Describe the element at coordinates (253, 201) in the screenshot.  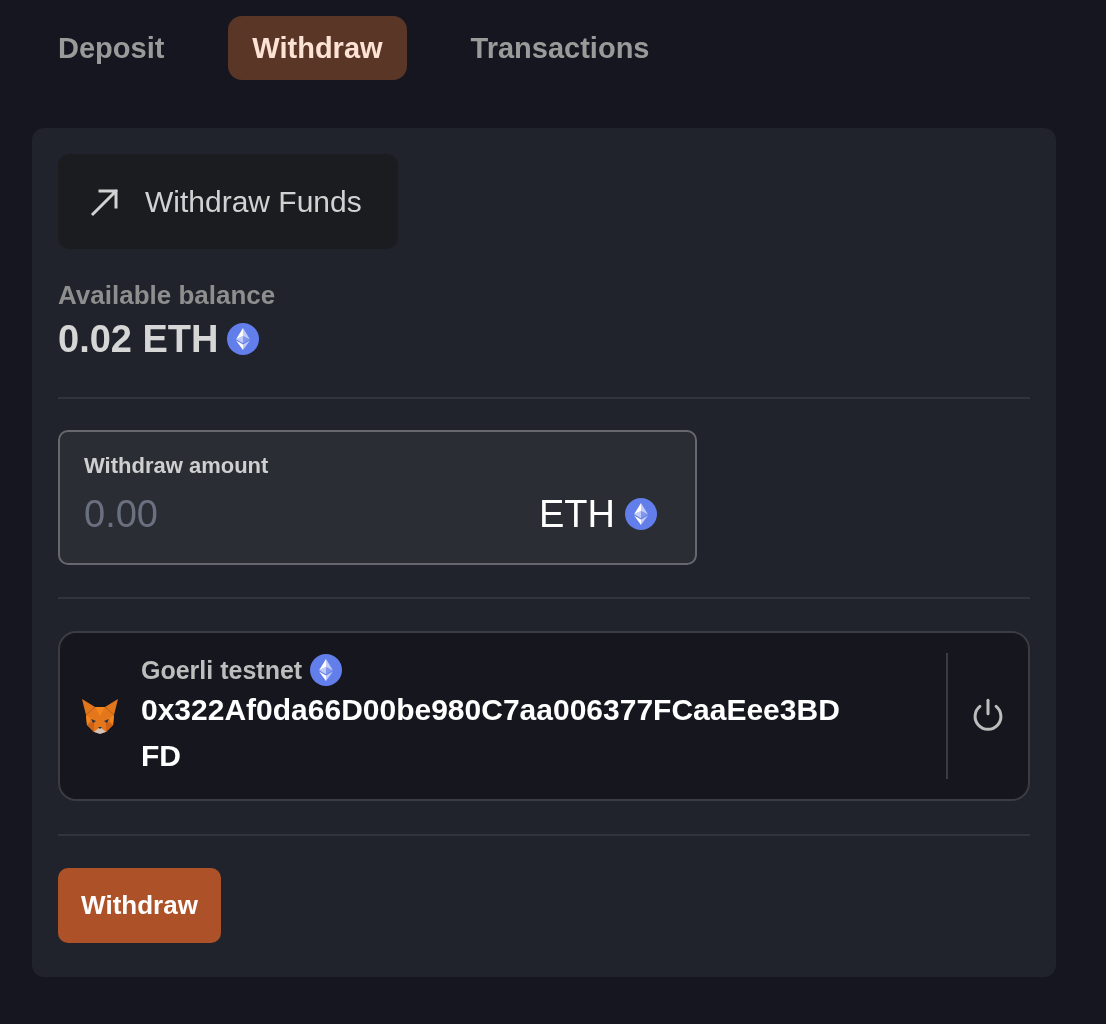
I see `section-title: Withdraw Funds` at that location.